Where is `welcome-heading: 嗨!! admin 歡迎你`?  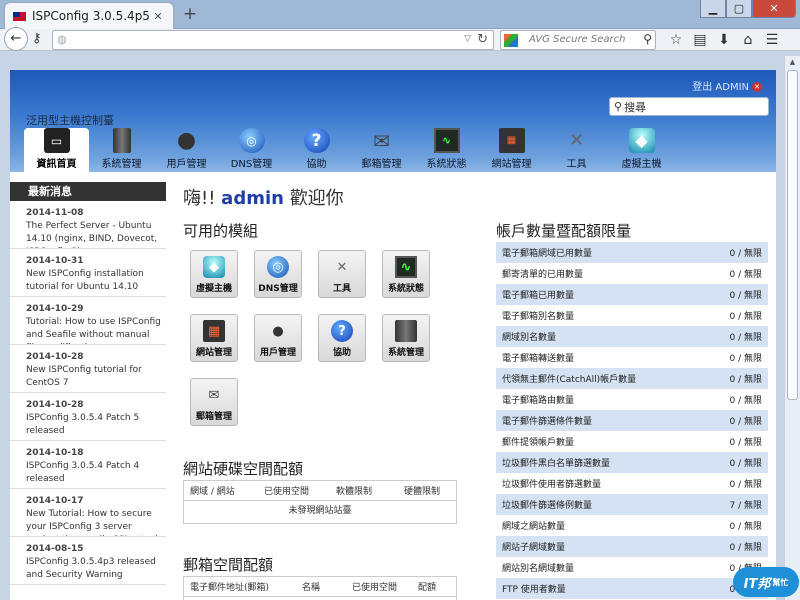
welcome-heading: 嗨!! admin 歡迎你 is located at coordinates (263, 197).